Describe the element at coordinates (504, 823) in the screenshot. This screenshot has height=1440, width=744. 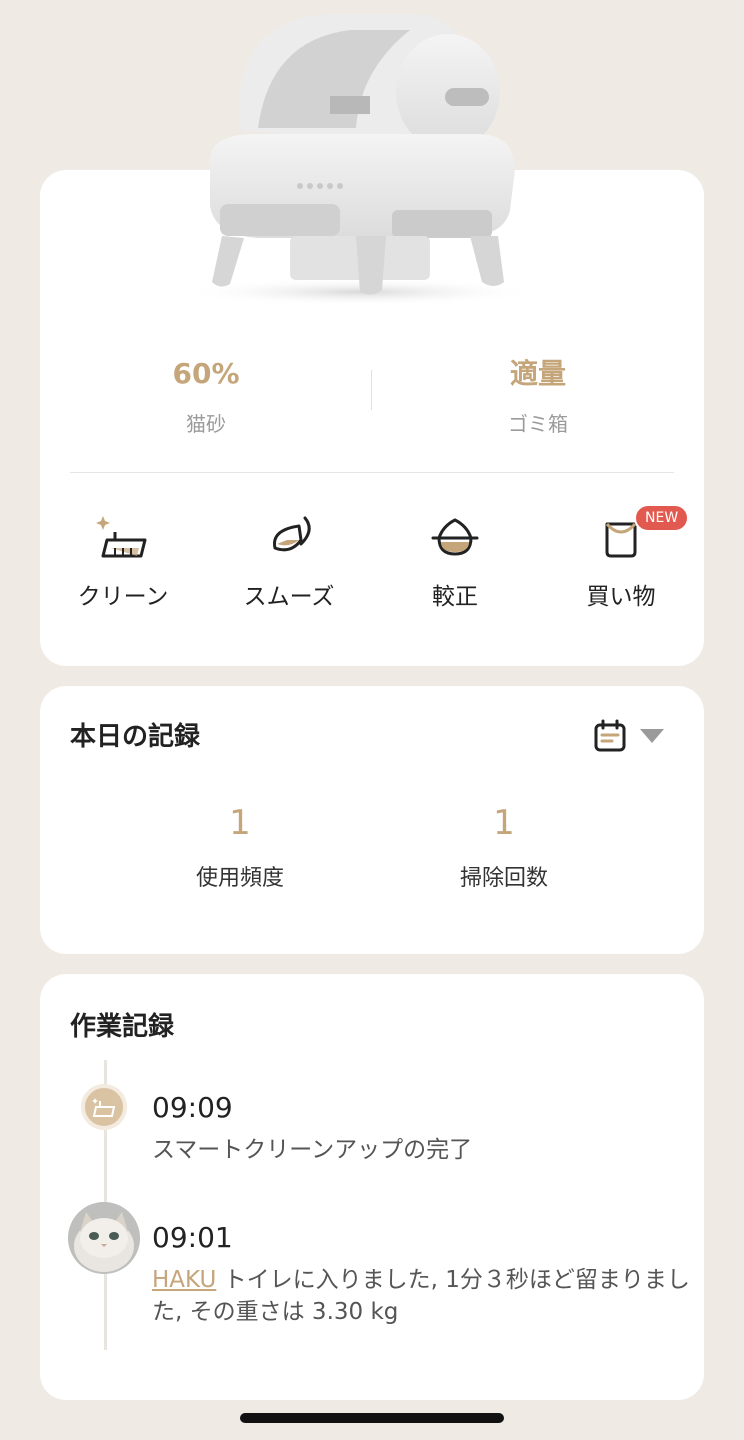
I see `clean-count-value: 1` at that location.